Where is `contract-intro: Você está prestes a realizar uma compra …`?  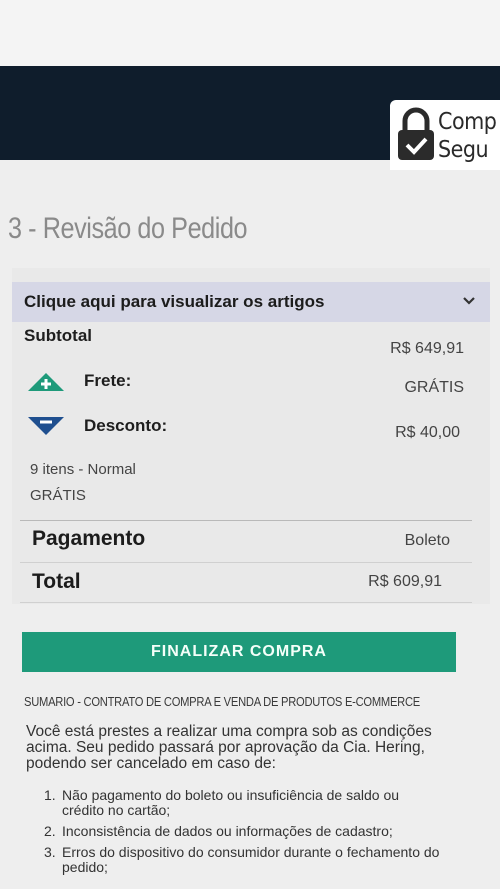 contract-intro: Você está prestes a realizar uma compra … is located at coordinates (229, 747).